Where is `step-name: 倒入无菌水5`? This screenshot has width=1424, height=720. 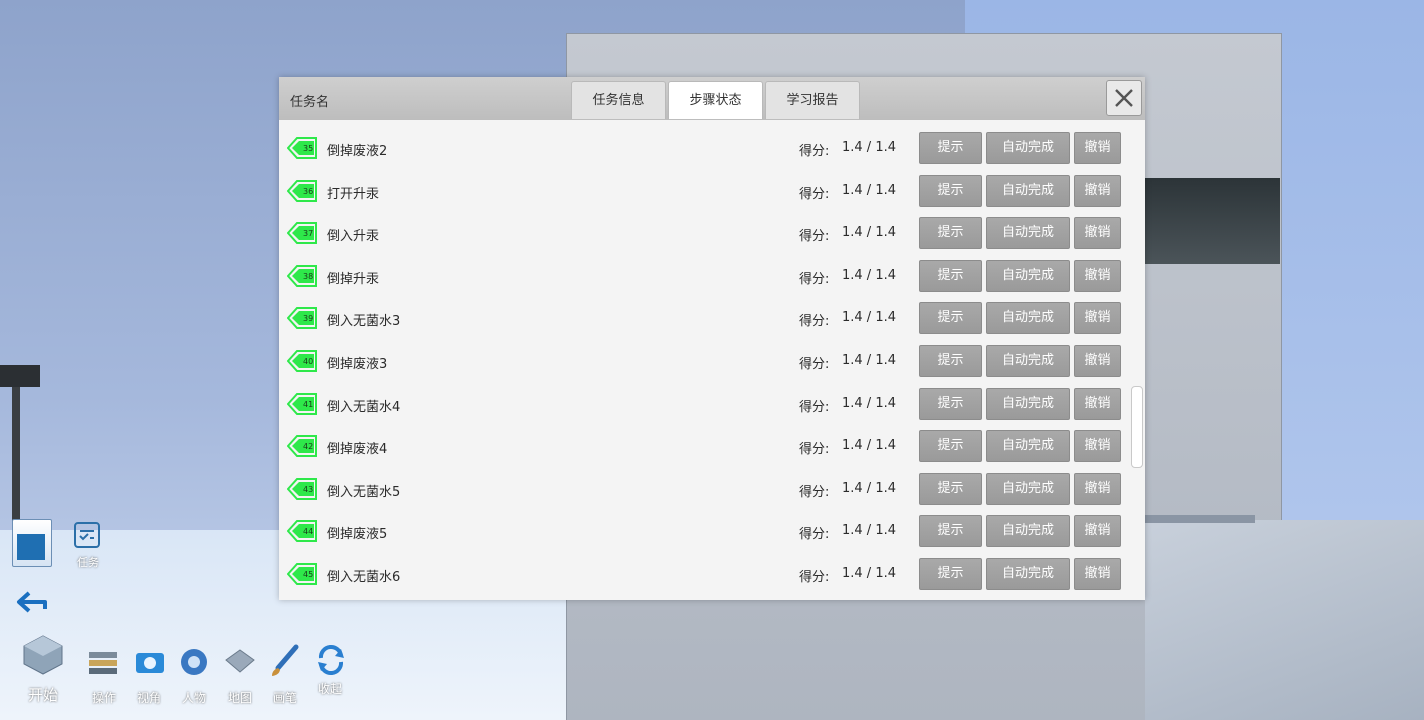
step-name: 倒入无菌水5 is located at coordinates (364, 492).